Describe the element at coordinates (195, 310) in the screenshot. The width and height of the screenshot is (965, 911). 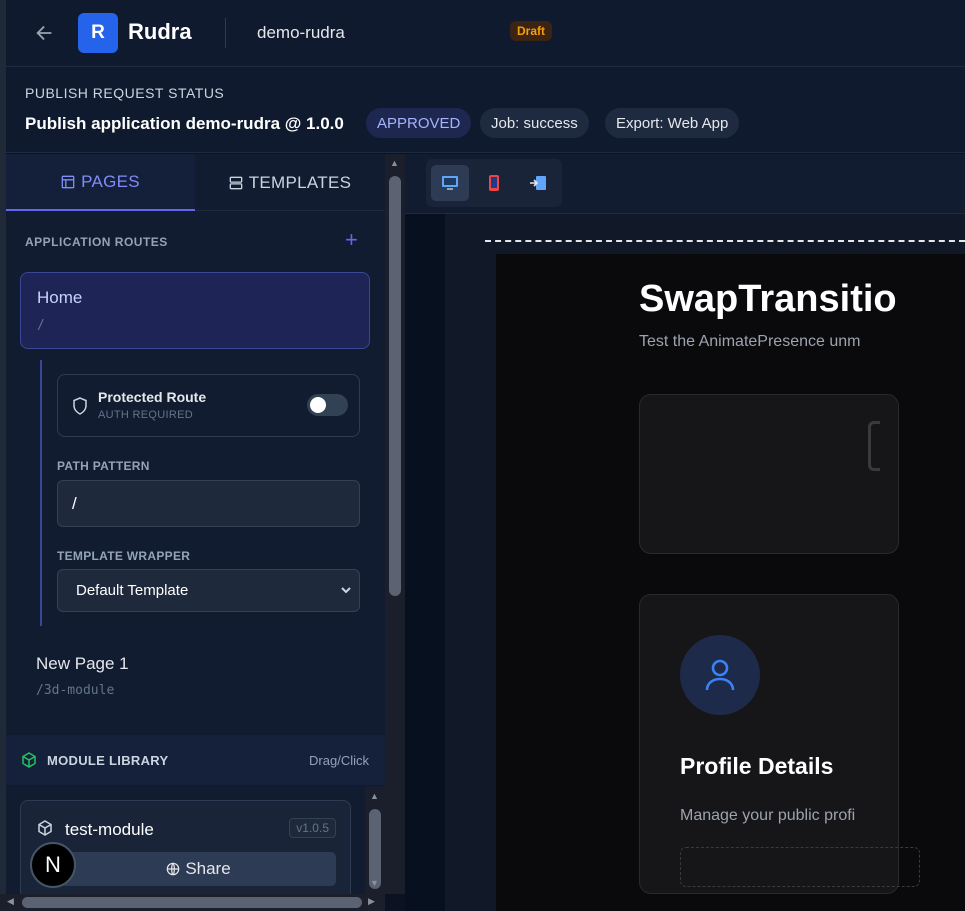
I see `route-item-home: Home /` at that location.